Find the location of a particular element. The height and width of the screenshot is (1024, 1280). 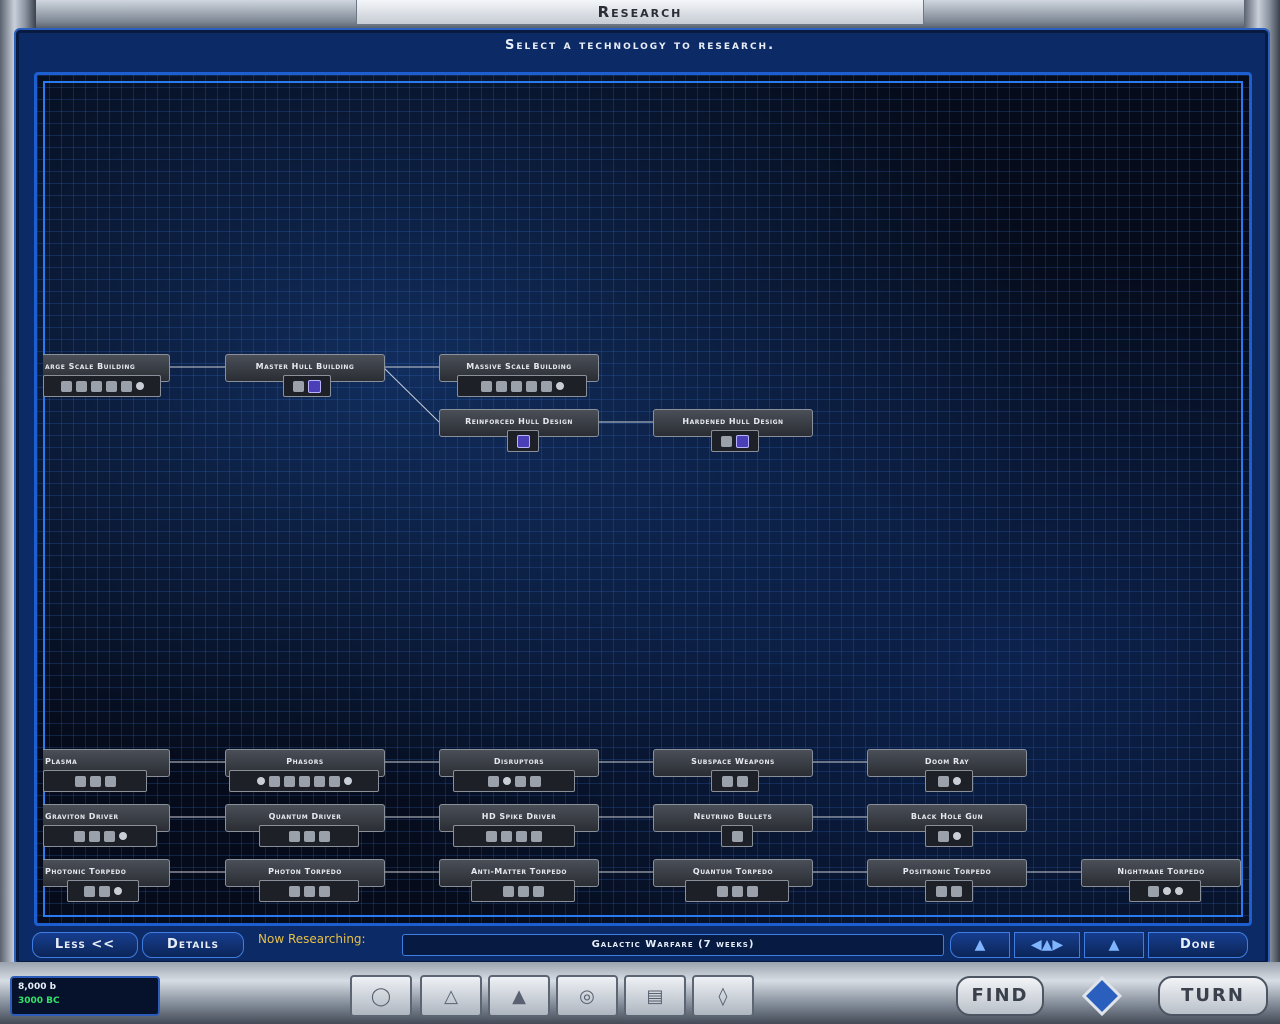

bc-value: 3000 BC is located at coordinates (39, 1001).